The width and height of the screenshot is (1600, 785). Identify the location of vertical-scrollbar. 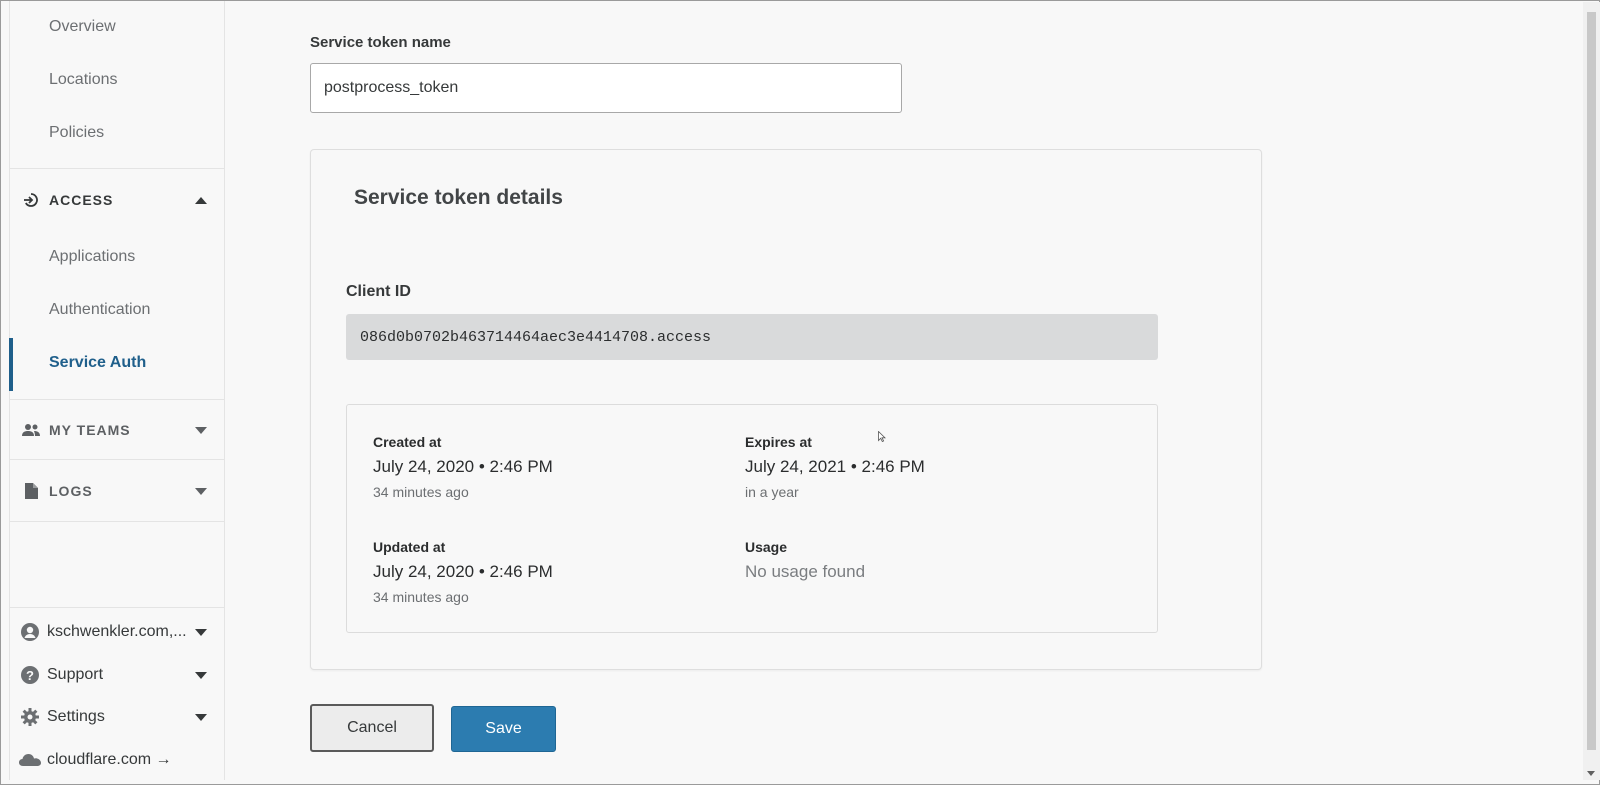
(1591, 391).